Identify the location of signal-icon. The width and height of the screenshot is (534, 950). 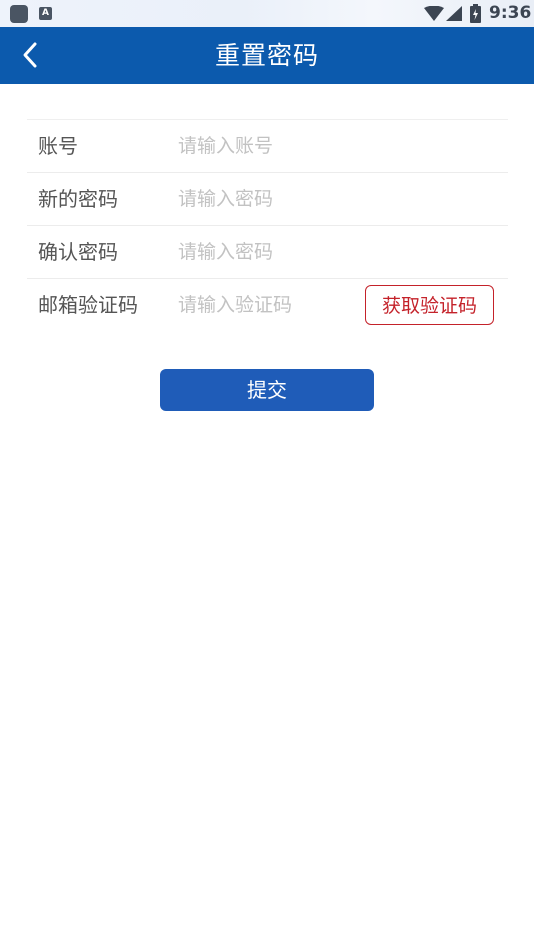
(454, 13).